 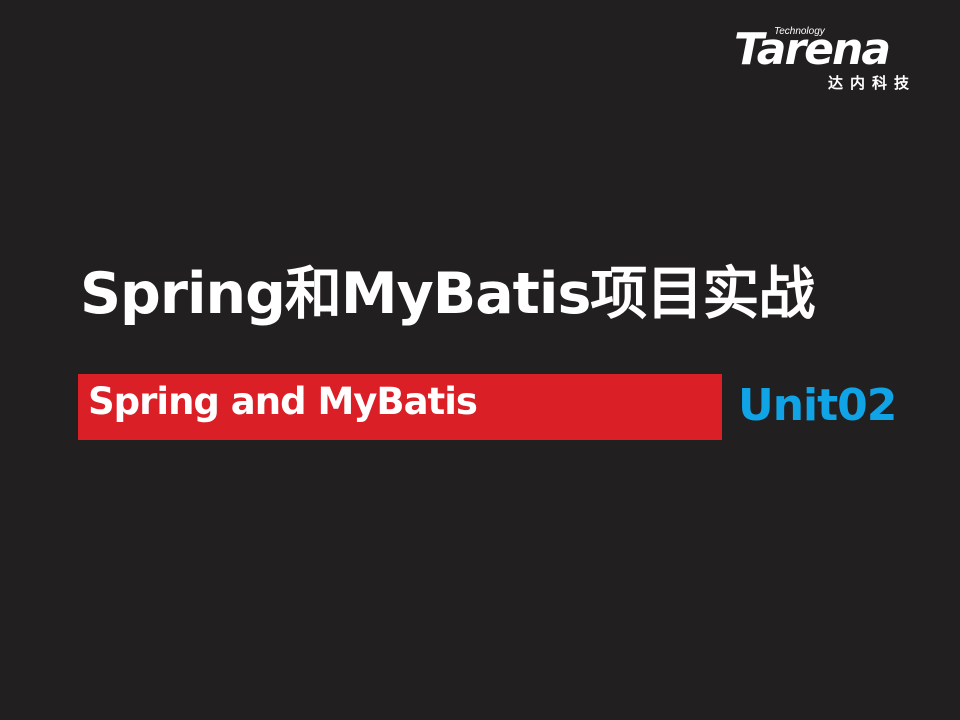 I want to click on logo-technology-text: Technology, so click(x=799, y=31).